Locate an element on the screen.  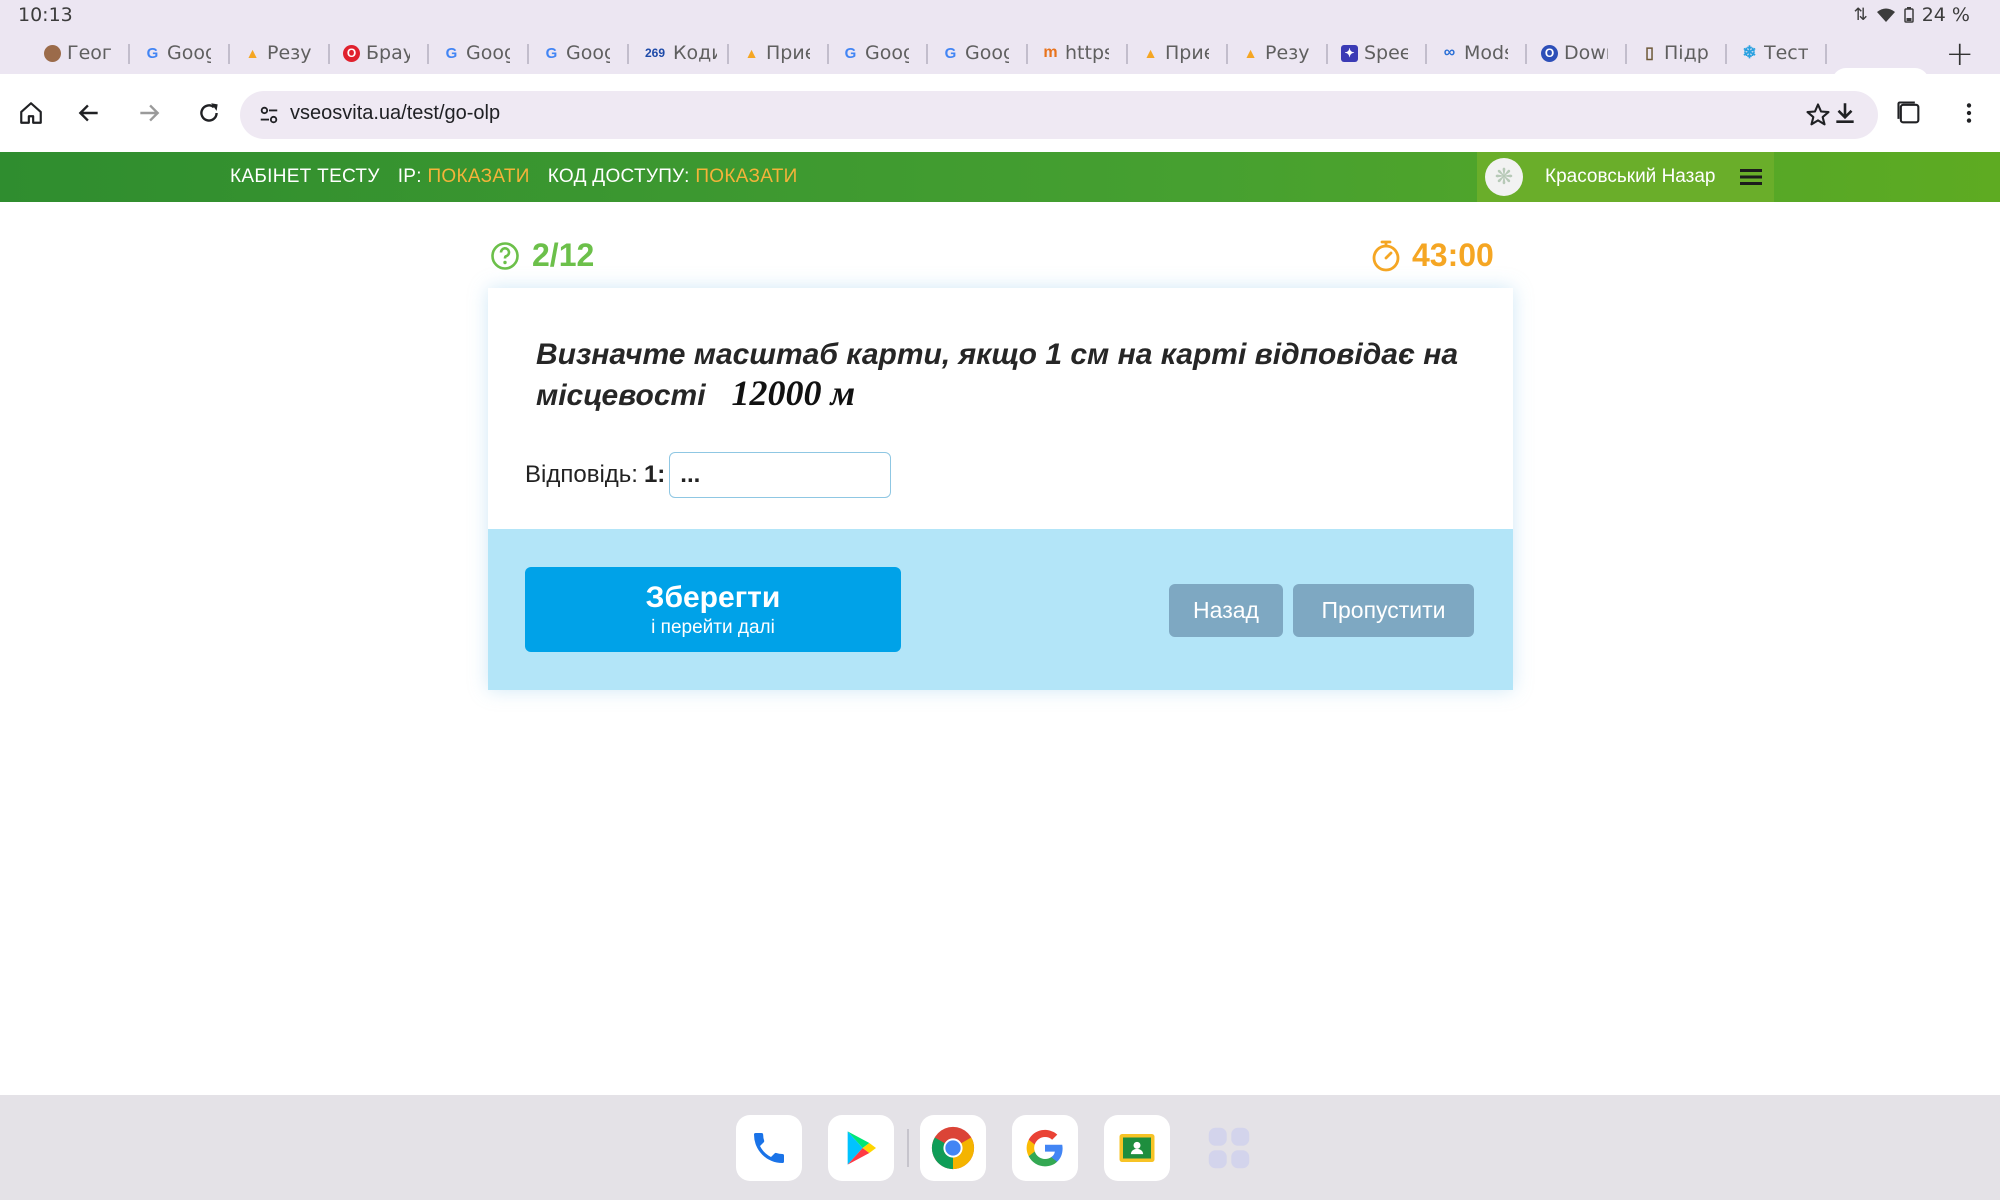
arrow-right-icon is located at coordinates (150, 113).